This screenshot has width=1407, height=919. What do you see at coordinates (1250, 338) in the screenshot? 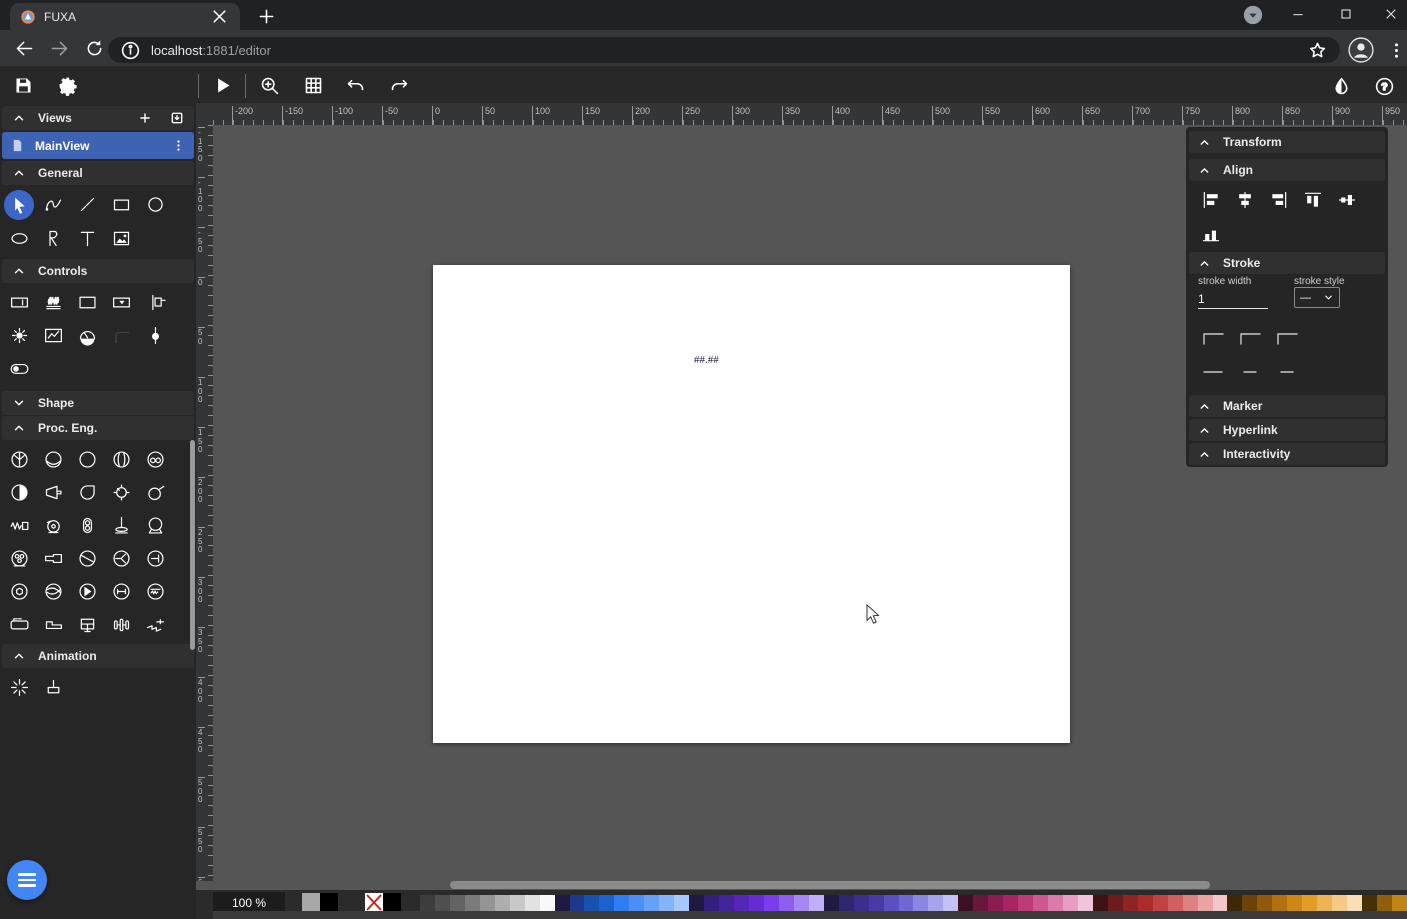
I see `tool-join-round` at bounding box center [1250, 338].